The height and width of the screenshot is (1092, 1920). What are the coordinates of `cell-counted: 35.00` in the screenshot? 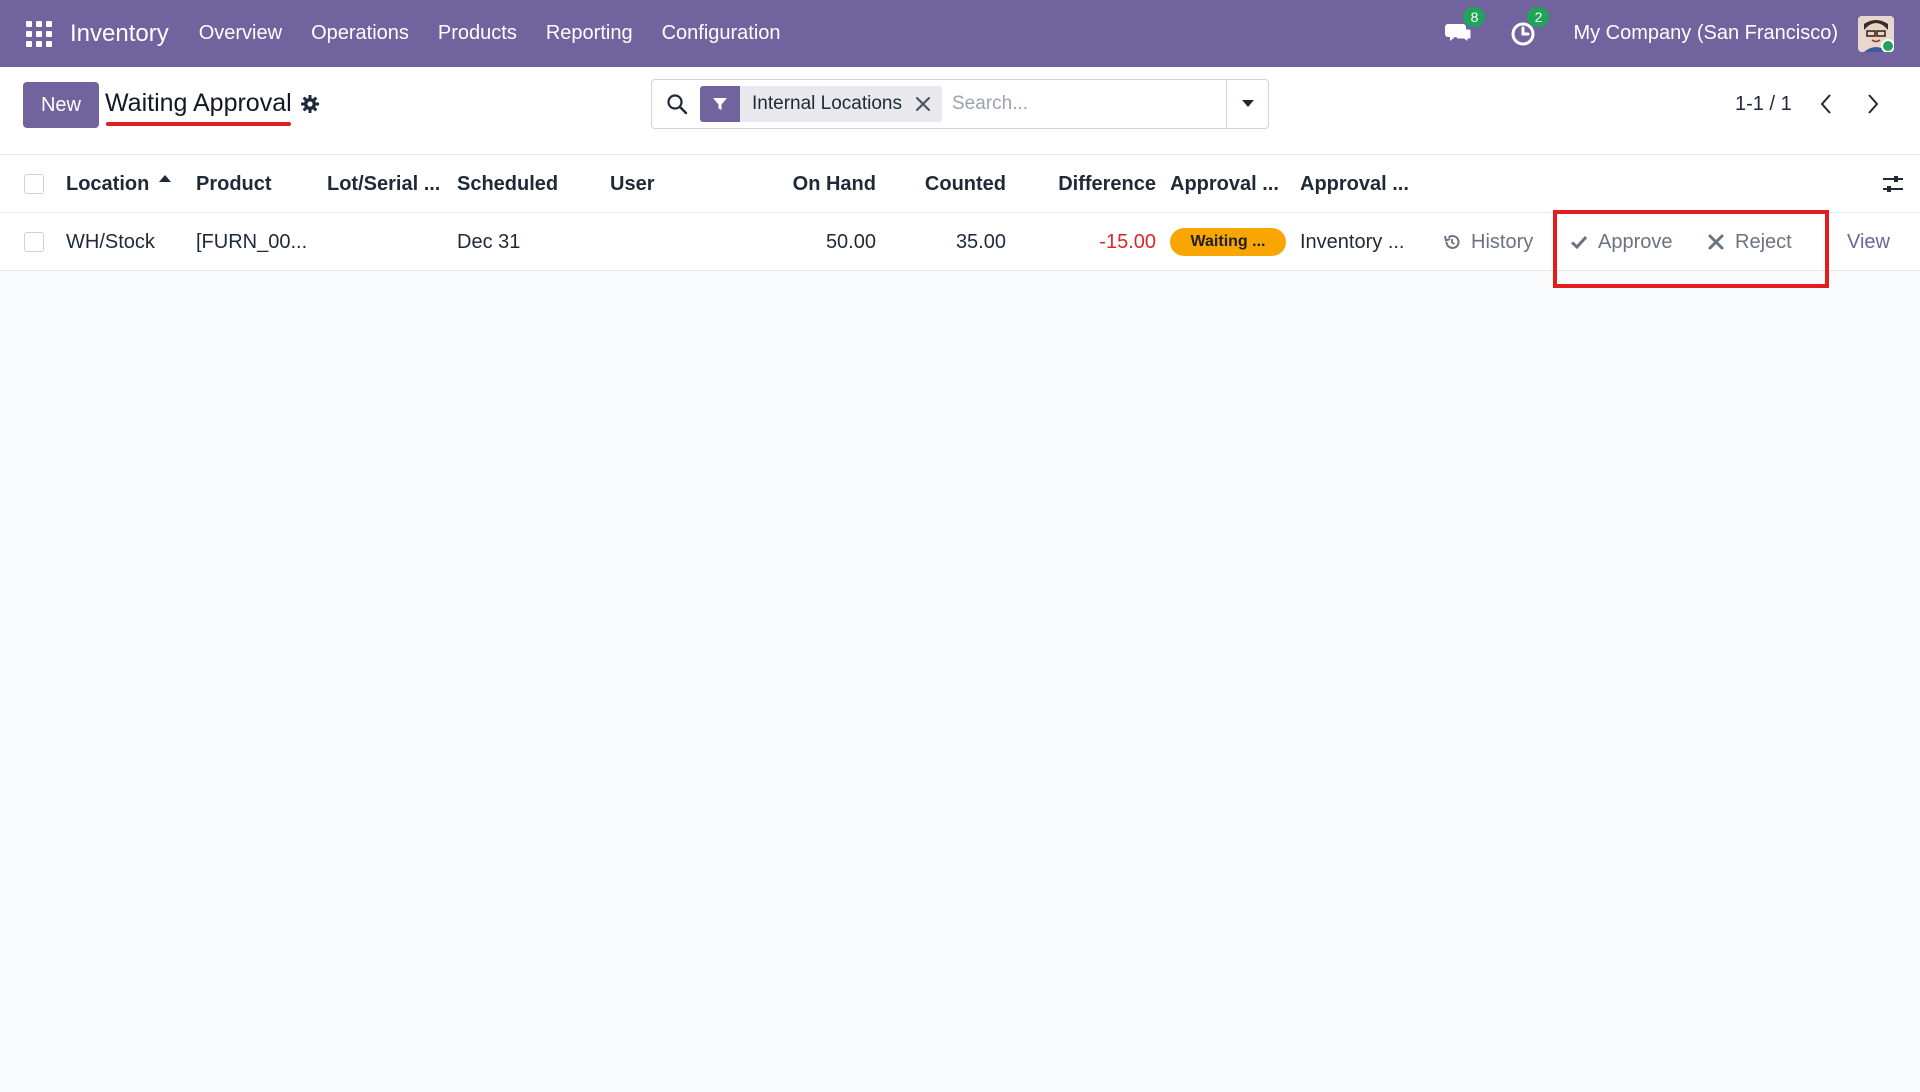 It's located at (948, 242).